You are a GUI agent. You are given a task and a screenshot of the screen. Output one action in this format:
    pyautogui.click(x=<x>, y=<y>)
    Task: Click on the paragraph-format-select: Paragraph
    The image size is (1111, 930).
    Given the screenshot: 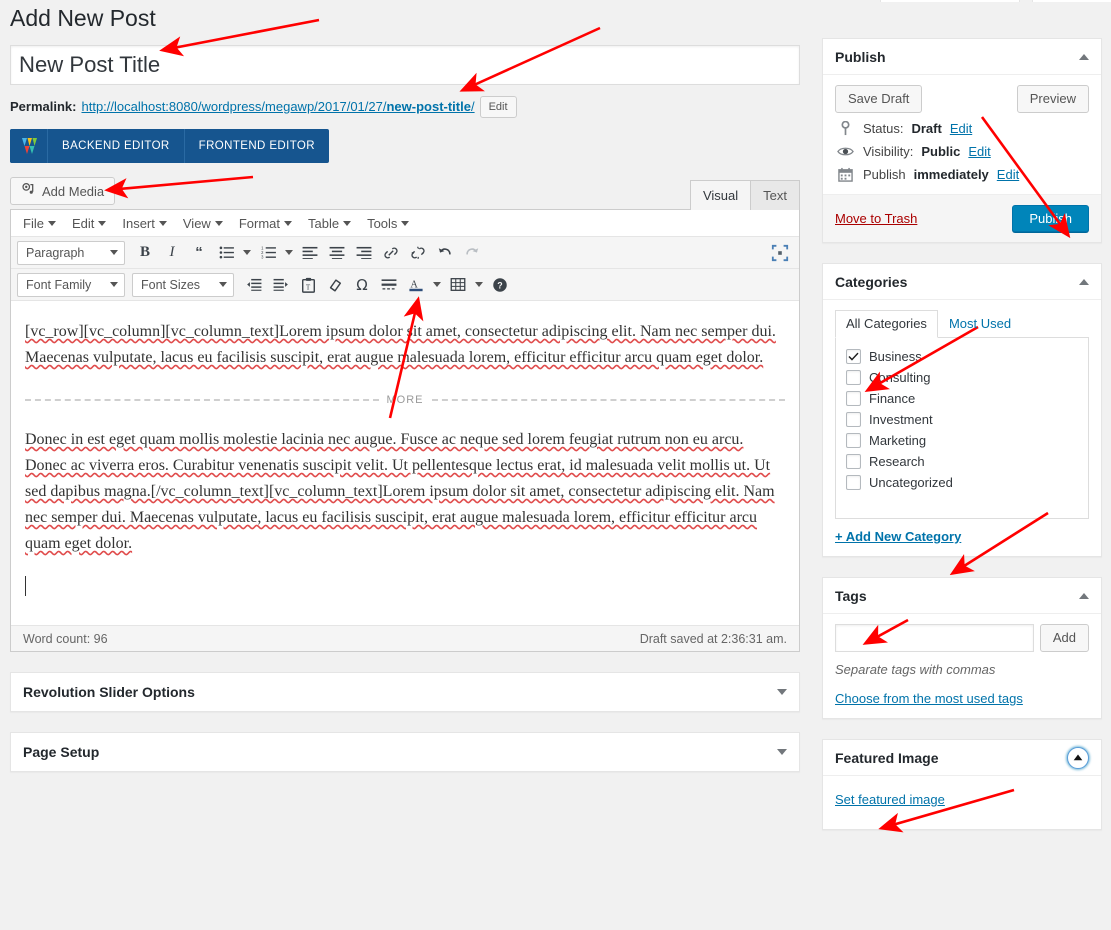 What is the action you would take?
    pyautogui.click(x=71, y=252)
    